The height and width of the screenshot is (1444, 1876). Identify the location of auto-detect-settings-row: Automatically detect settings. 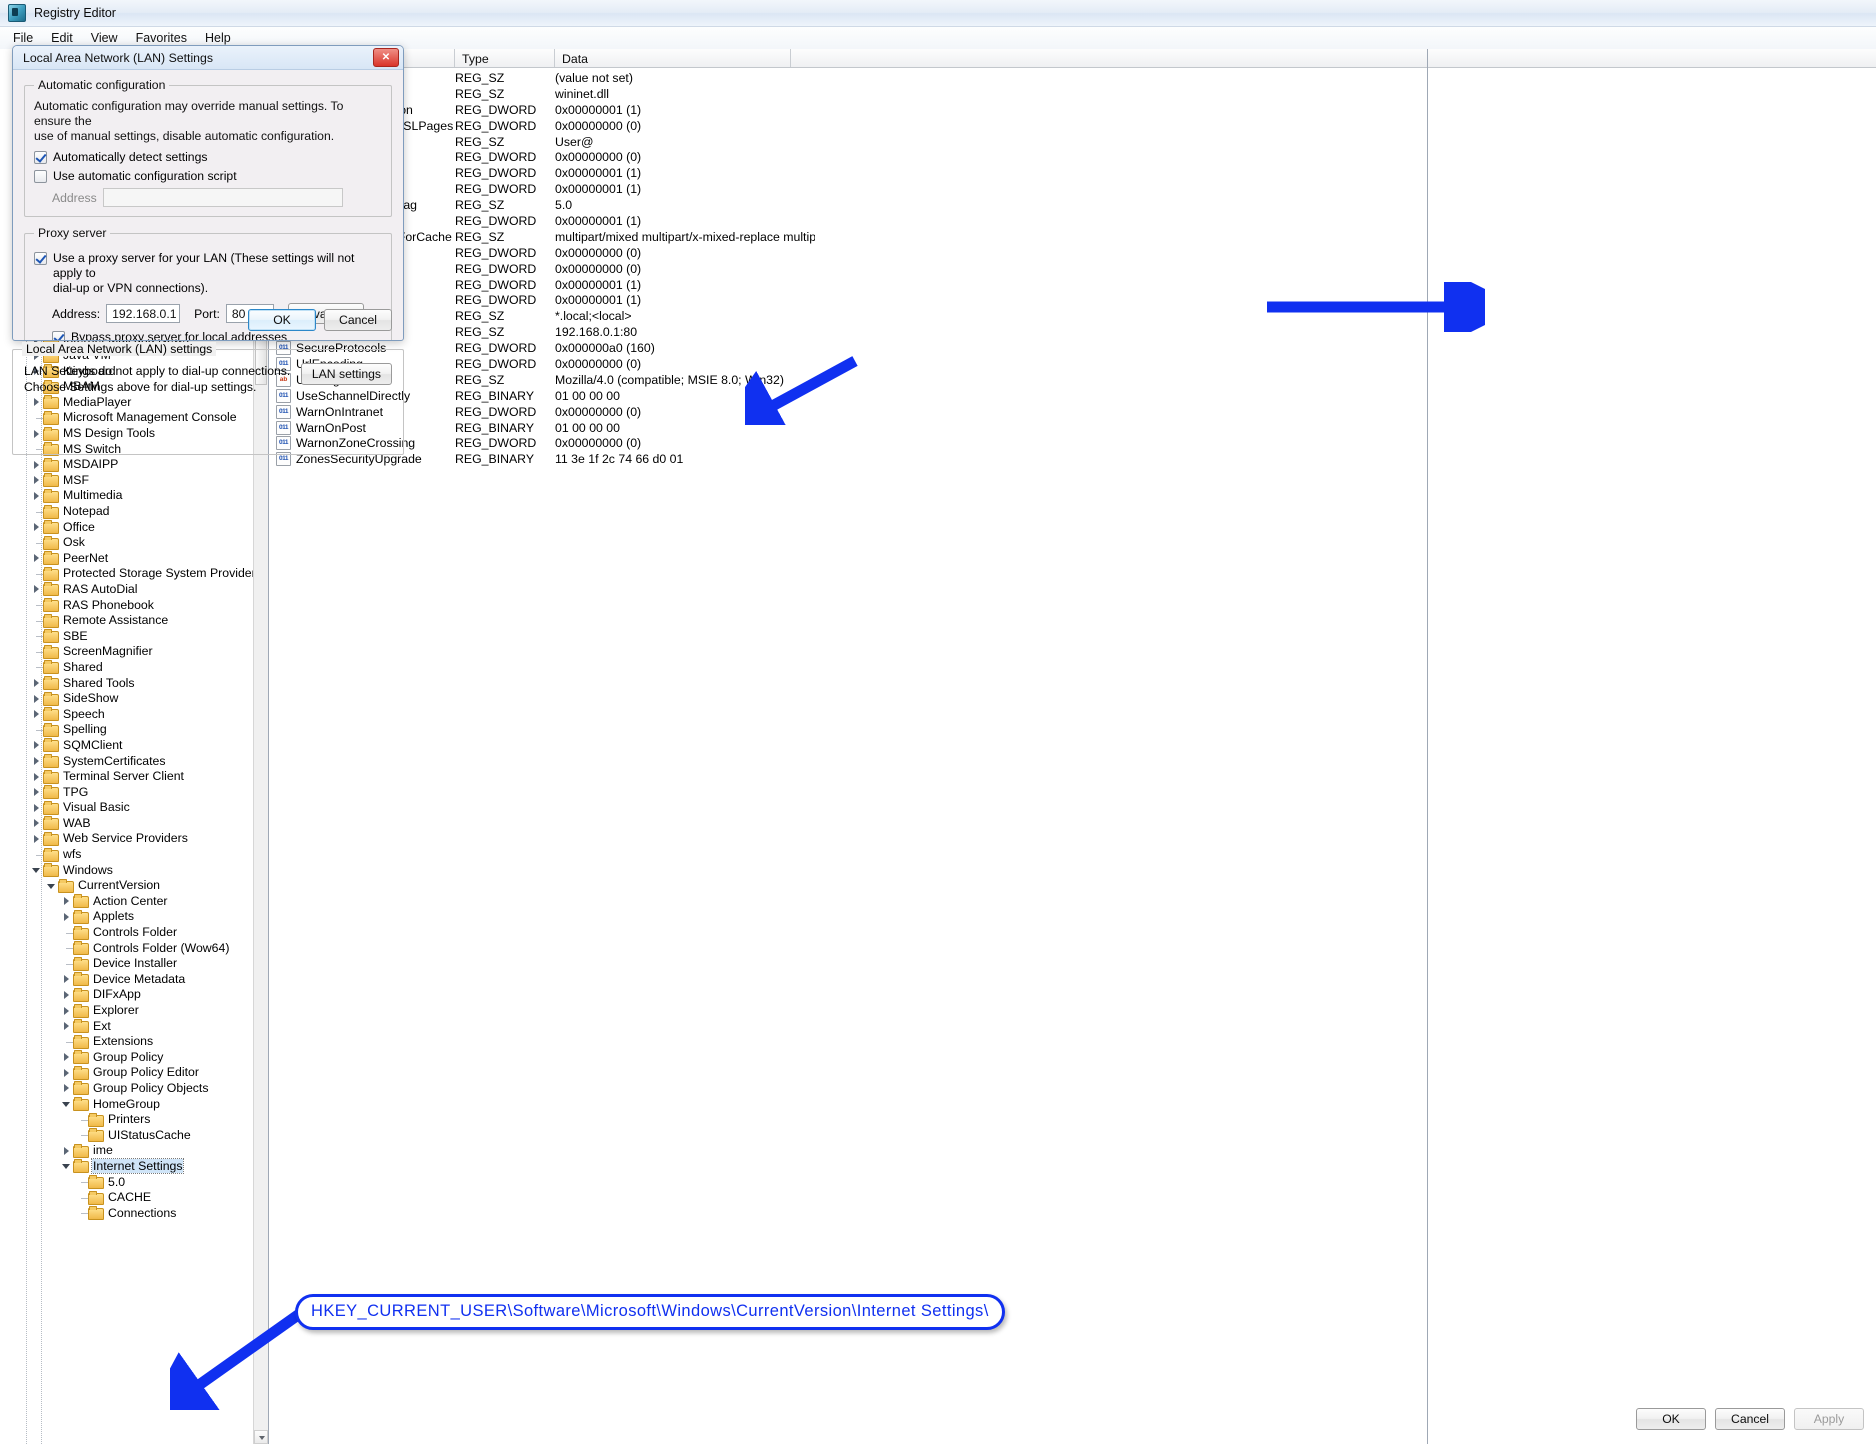
(208, 157).